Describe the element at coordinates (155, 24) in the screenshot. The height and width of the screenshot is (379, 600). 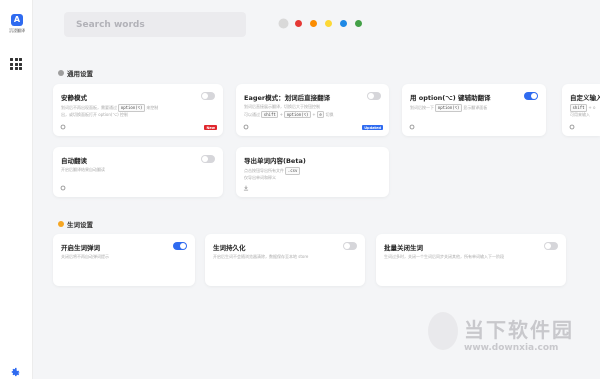
I see `search-input` at that location.